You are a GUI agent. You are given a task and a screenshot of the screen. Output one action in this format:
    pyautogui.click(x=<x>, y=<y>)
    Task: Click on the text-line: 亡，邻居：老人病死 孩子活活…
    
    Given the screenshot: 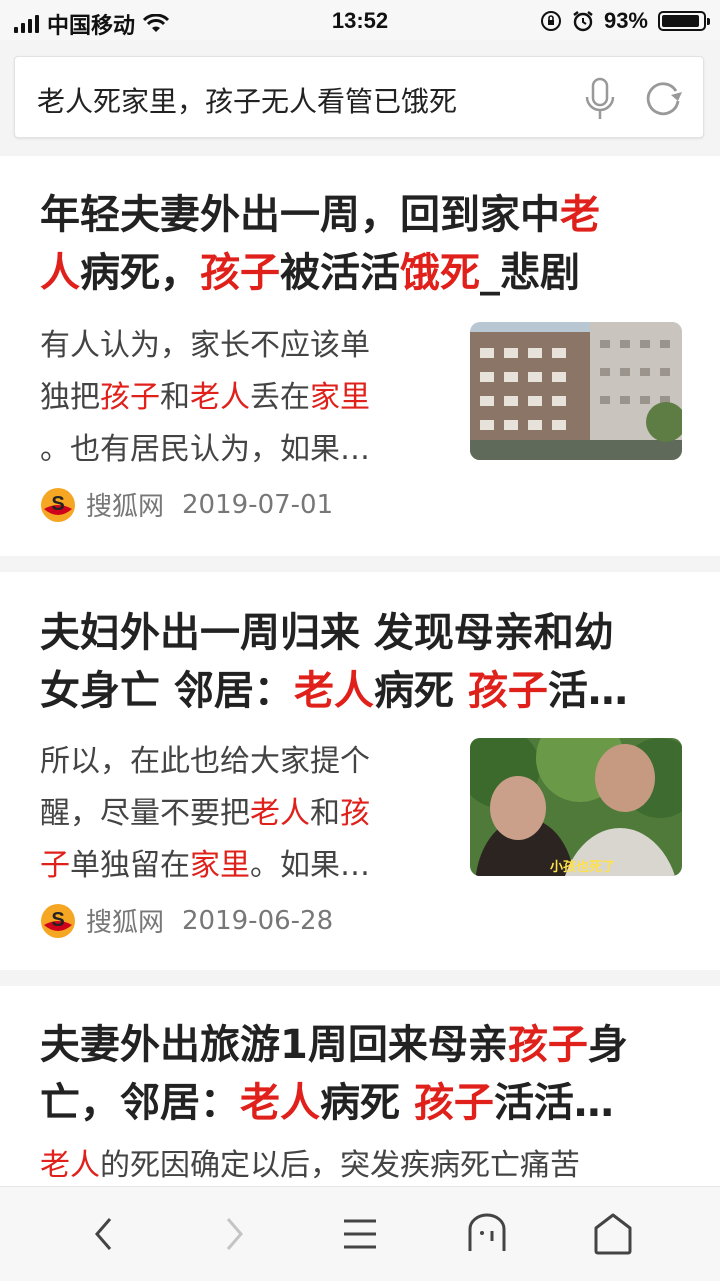 What is the action you would take?
    pyautogui.click(x=364, y=1103)
    